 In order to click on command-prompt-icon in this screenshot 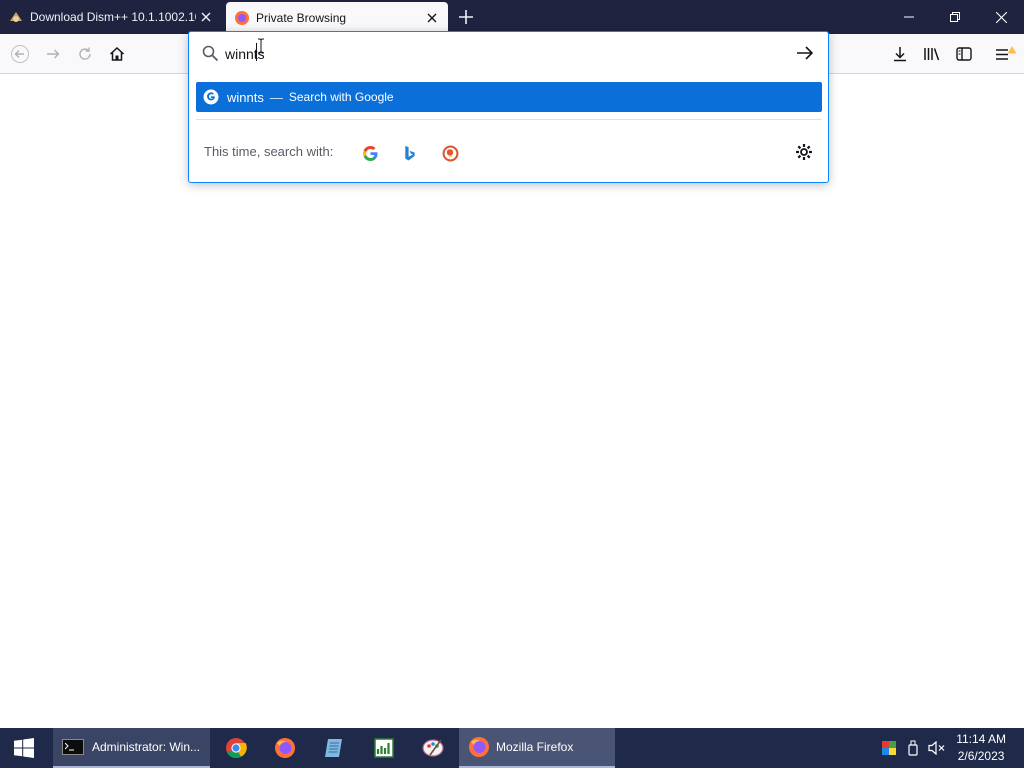, I will do `click(73, 747)`.